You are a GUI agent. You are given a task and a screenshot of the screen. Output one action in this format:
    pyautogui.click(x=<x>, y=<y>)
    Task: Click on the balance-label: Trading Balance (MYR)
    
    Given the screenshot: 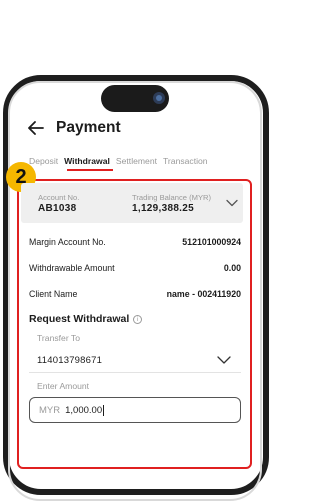 What is the action you would take?
    pyautogui.click(x=172, y=197)
    